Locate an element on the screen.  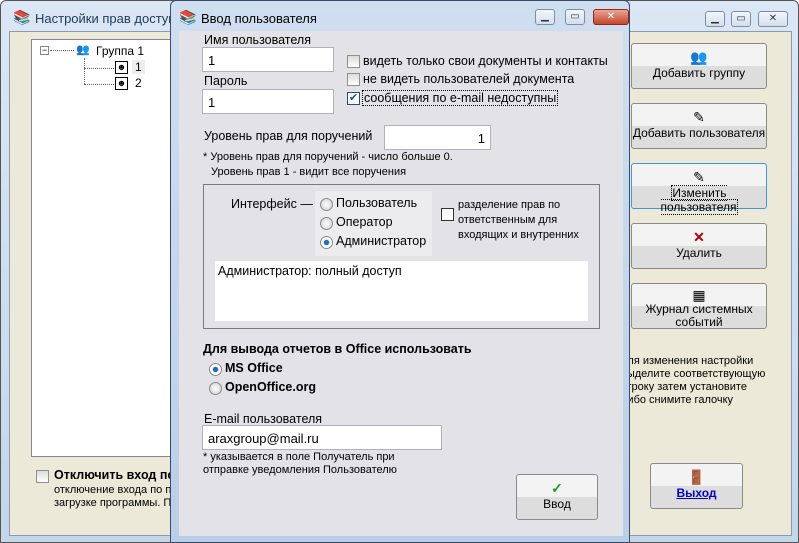
maximize-button: ▭ is located at coordinates (741, 19).